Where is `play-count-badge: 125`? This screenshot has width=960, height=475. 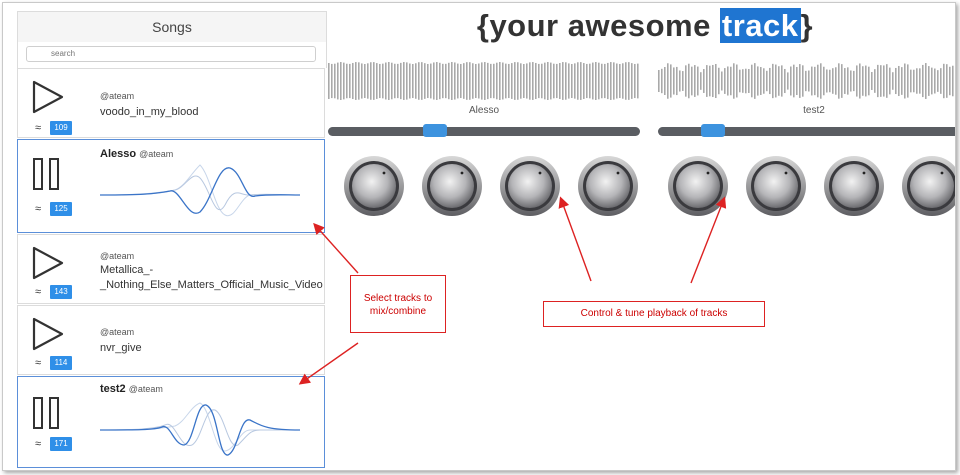
play-count-badge: 125 is located at coordinates (61, 209).